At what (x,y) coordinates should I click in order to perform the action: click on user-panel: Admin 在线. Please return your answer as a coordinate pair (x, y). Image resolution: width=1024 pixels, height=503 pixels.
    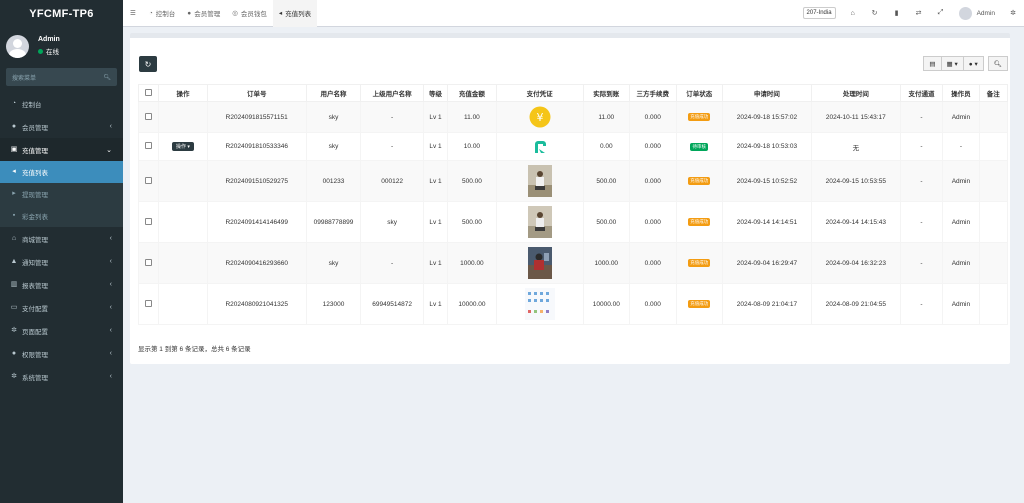
    Looking at the image, I should click on (61, 46).